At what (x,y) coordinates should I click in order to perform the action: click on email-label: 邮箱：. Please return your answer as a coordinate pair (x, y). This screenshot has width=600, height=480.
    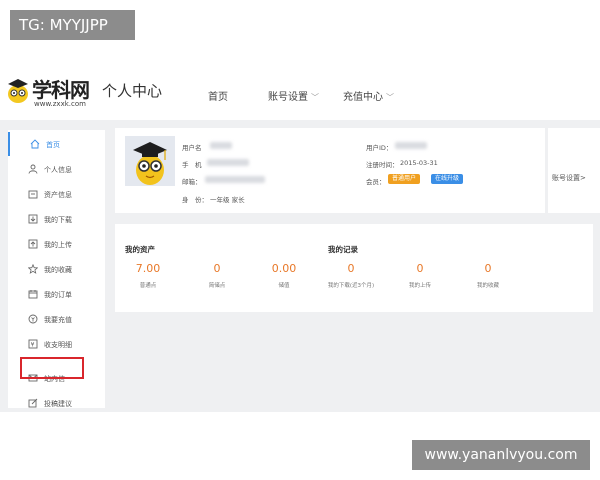
    Looking at the image, I should click on (192, 182).